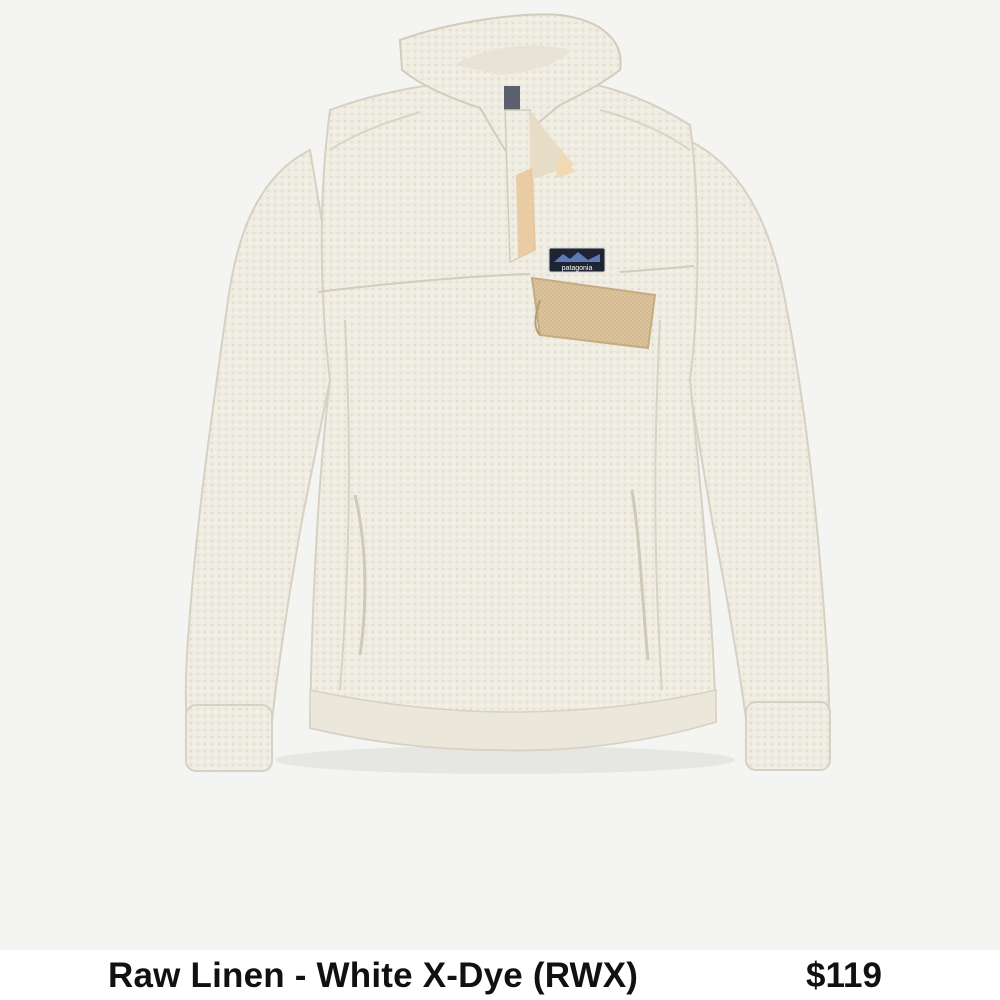  I want to click on right-cuff, so click(788, 736).